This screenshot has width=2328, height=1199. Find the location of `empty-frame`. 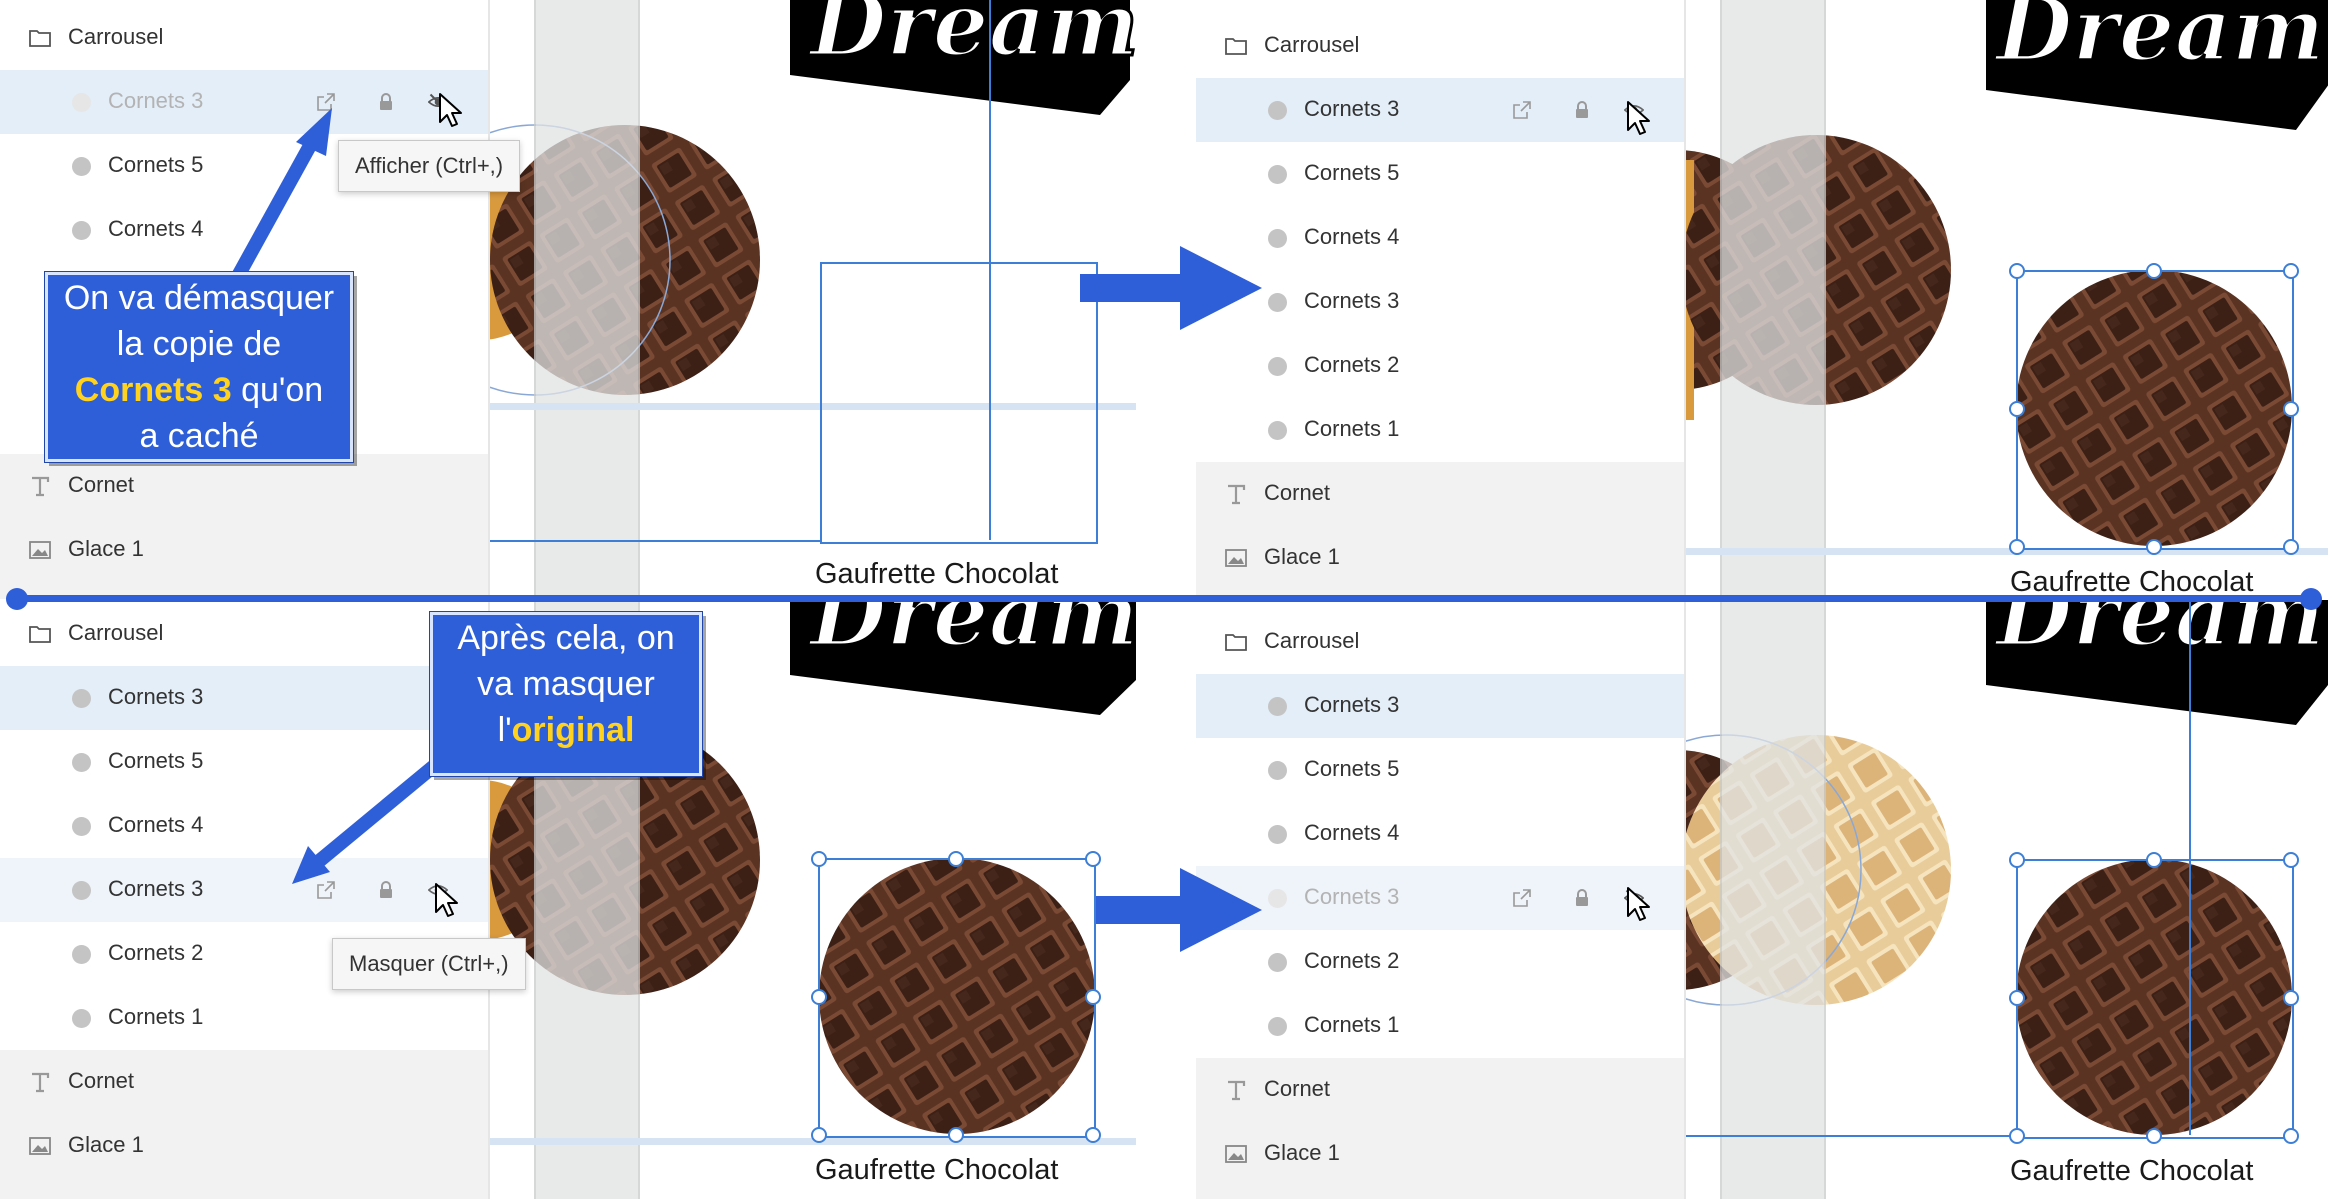

empty-frame is located at coordinates (959, 403).